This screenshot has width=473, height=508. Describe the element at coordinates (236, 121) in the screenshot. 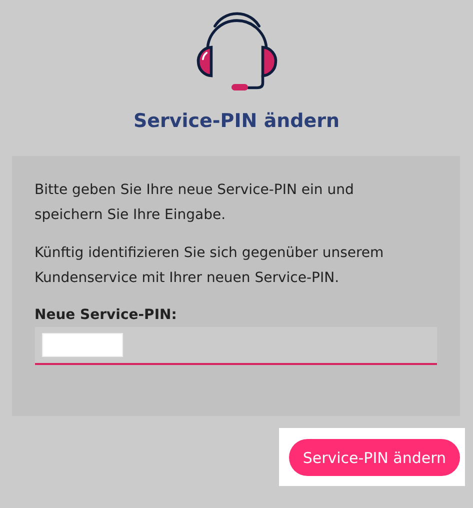

I see `page-title: Service-PIN ändern` at that location.